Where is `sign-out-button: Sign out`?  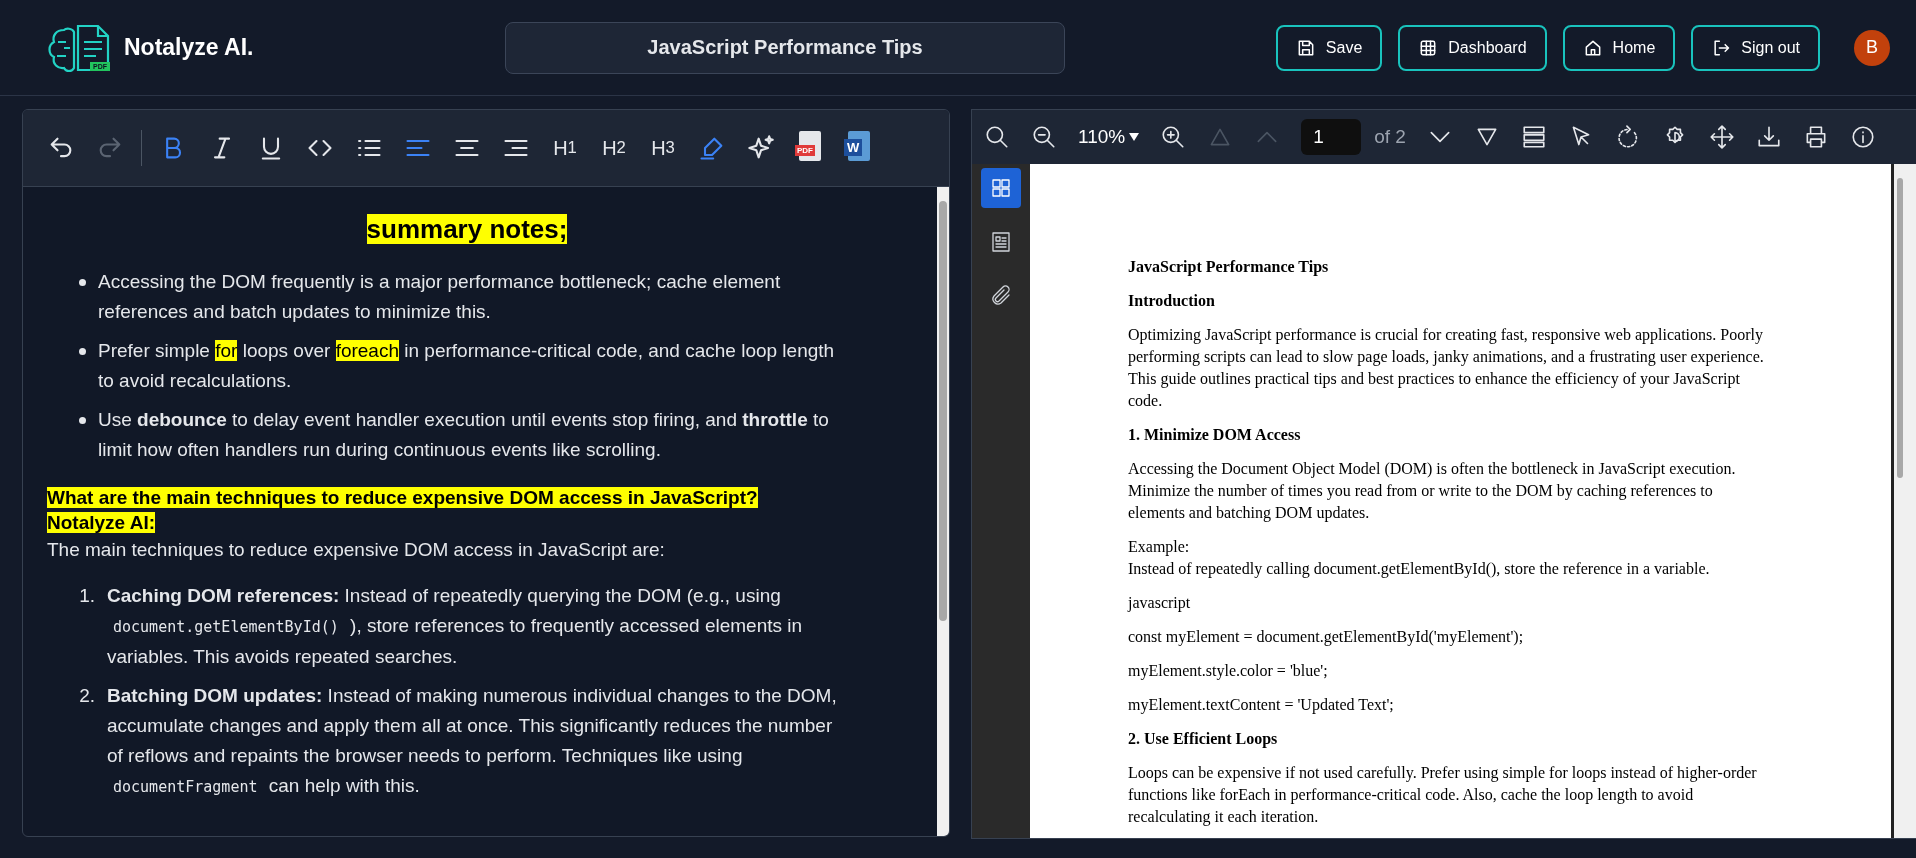 sign-out-button: Sign out is located at coordinates (1755, 47).